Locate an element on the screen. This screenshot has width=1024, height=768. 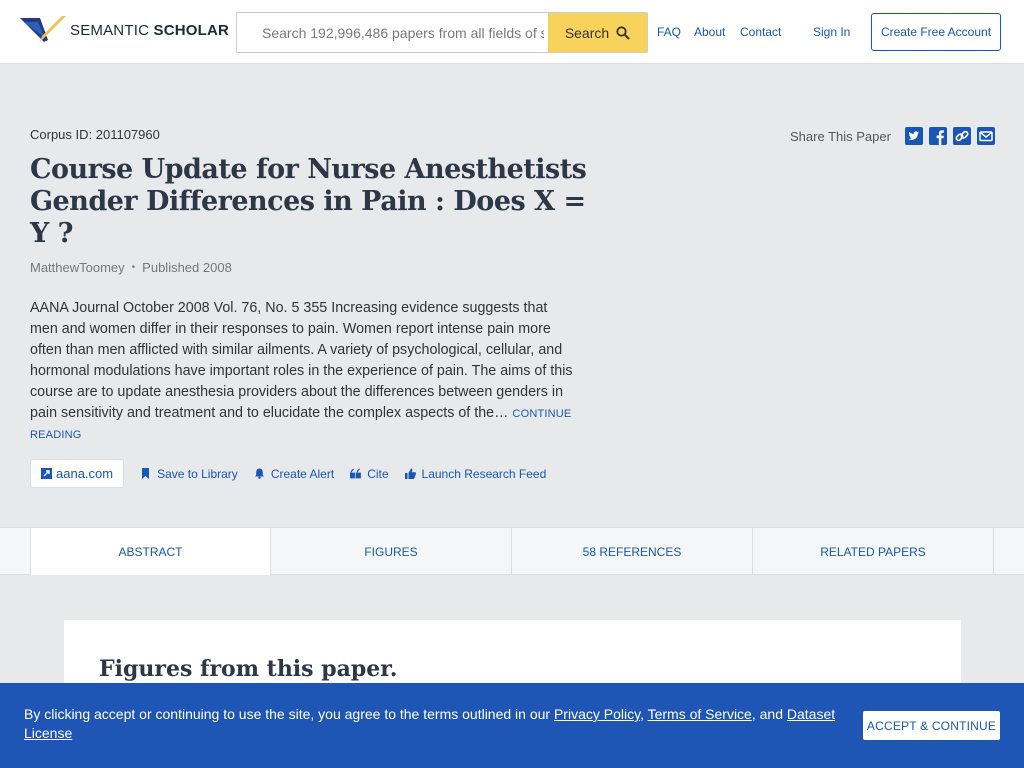
nav-about-link: About is located at coordinates (709, 32).